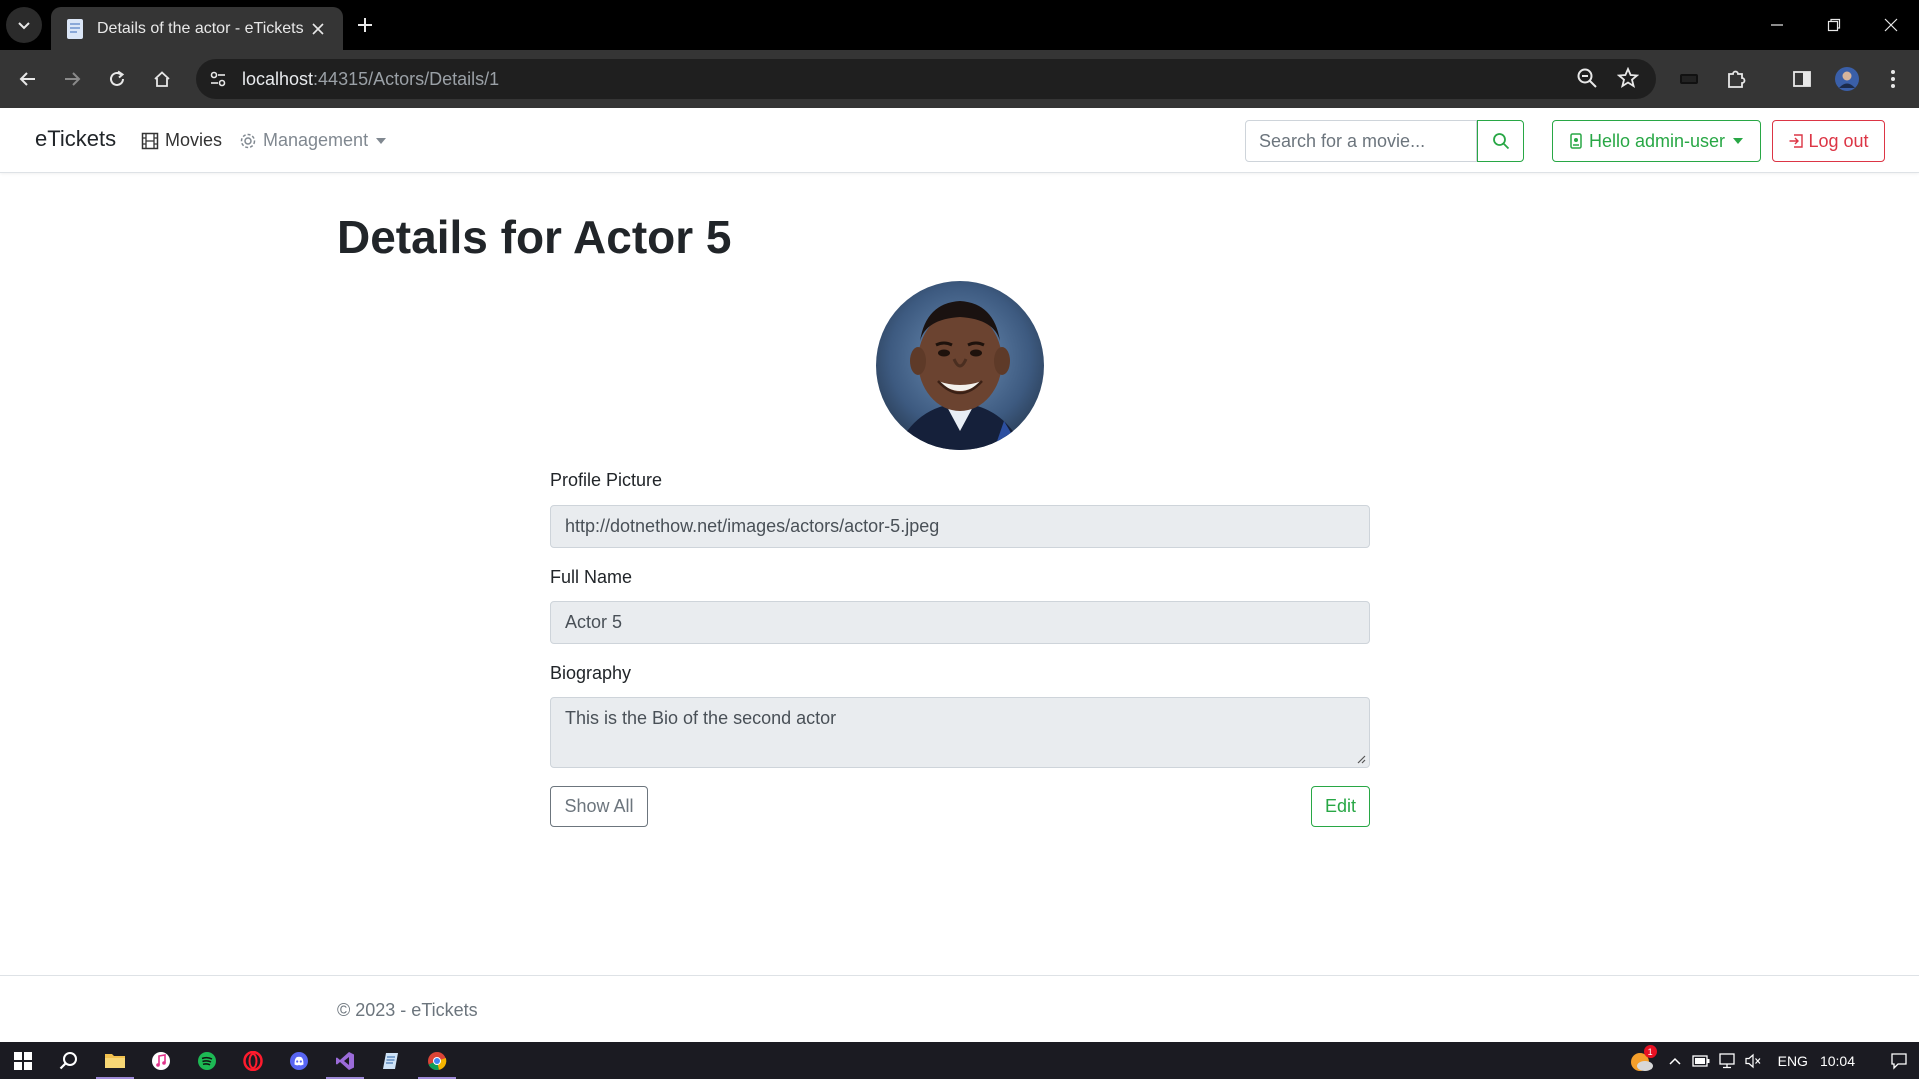  I want to click on biography-textarea: This is the Bio of the second actor, so click(960, 732).